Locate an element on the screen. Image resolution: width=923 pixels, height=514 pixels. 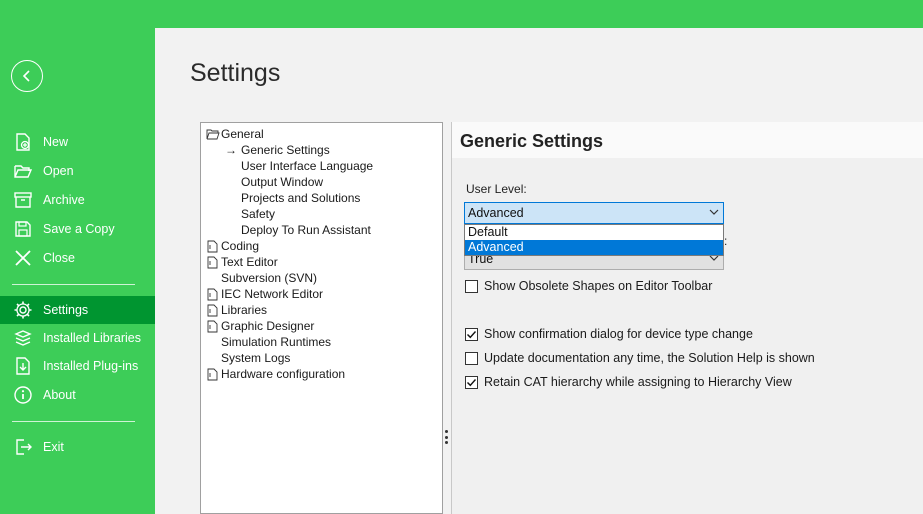
sidebar-item-label: Settings is located at coordinates (66, 310).